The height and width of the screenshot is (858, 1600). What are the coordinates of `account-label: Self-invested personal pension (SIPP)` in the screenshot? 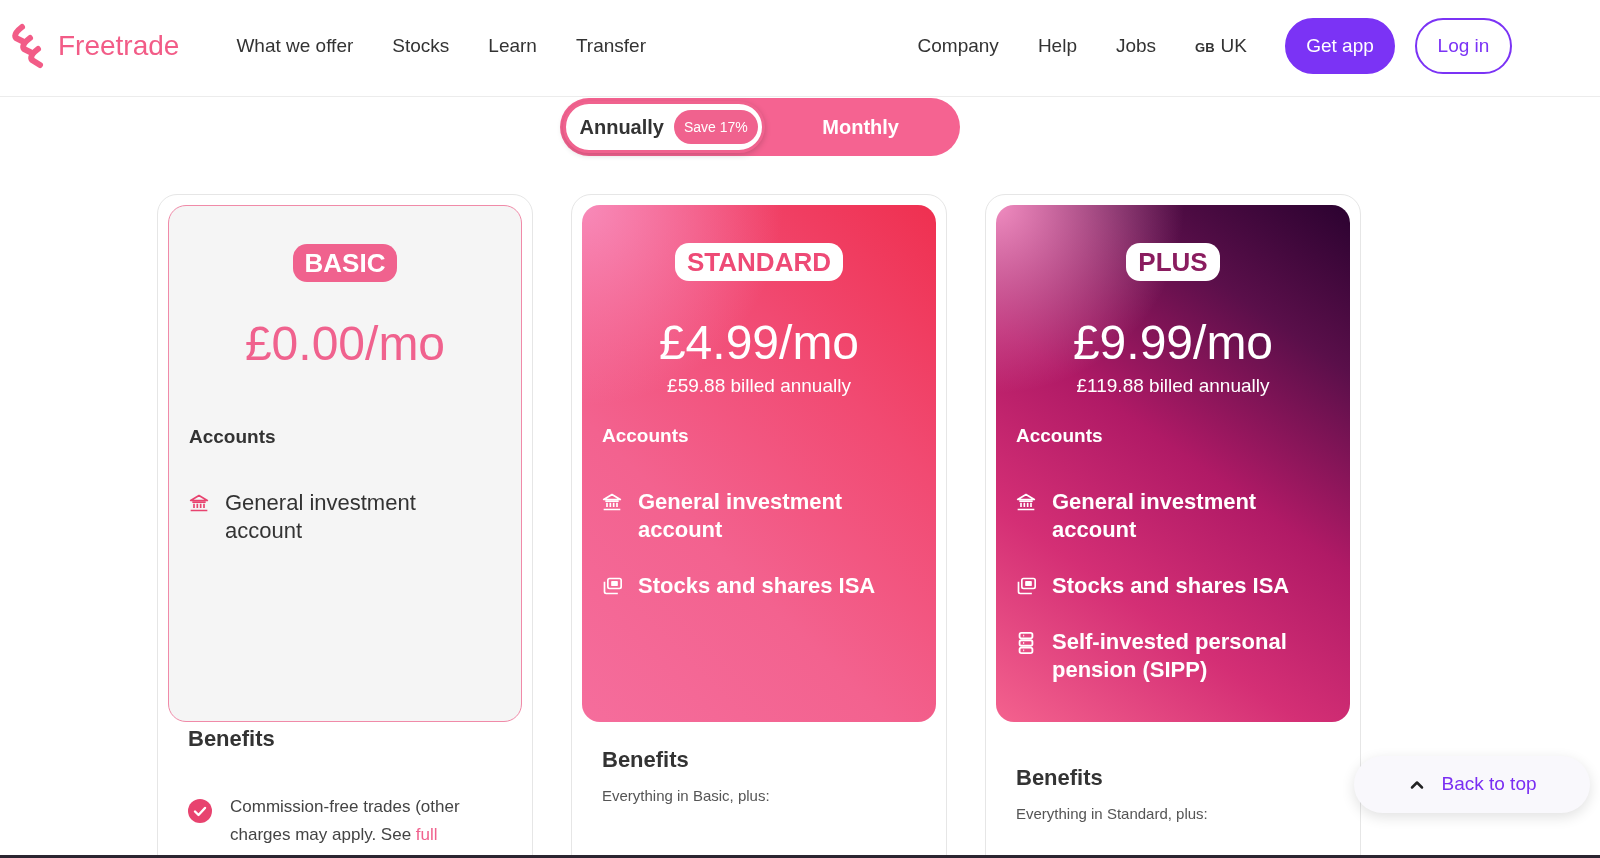 It's located at (1170, 656).